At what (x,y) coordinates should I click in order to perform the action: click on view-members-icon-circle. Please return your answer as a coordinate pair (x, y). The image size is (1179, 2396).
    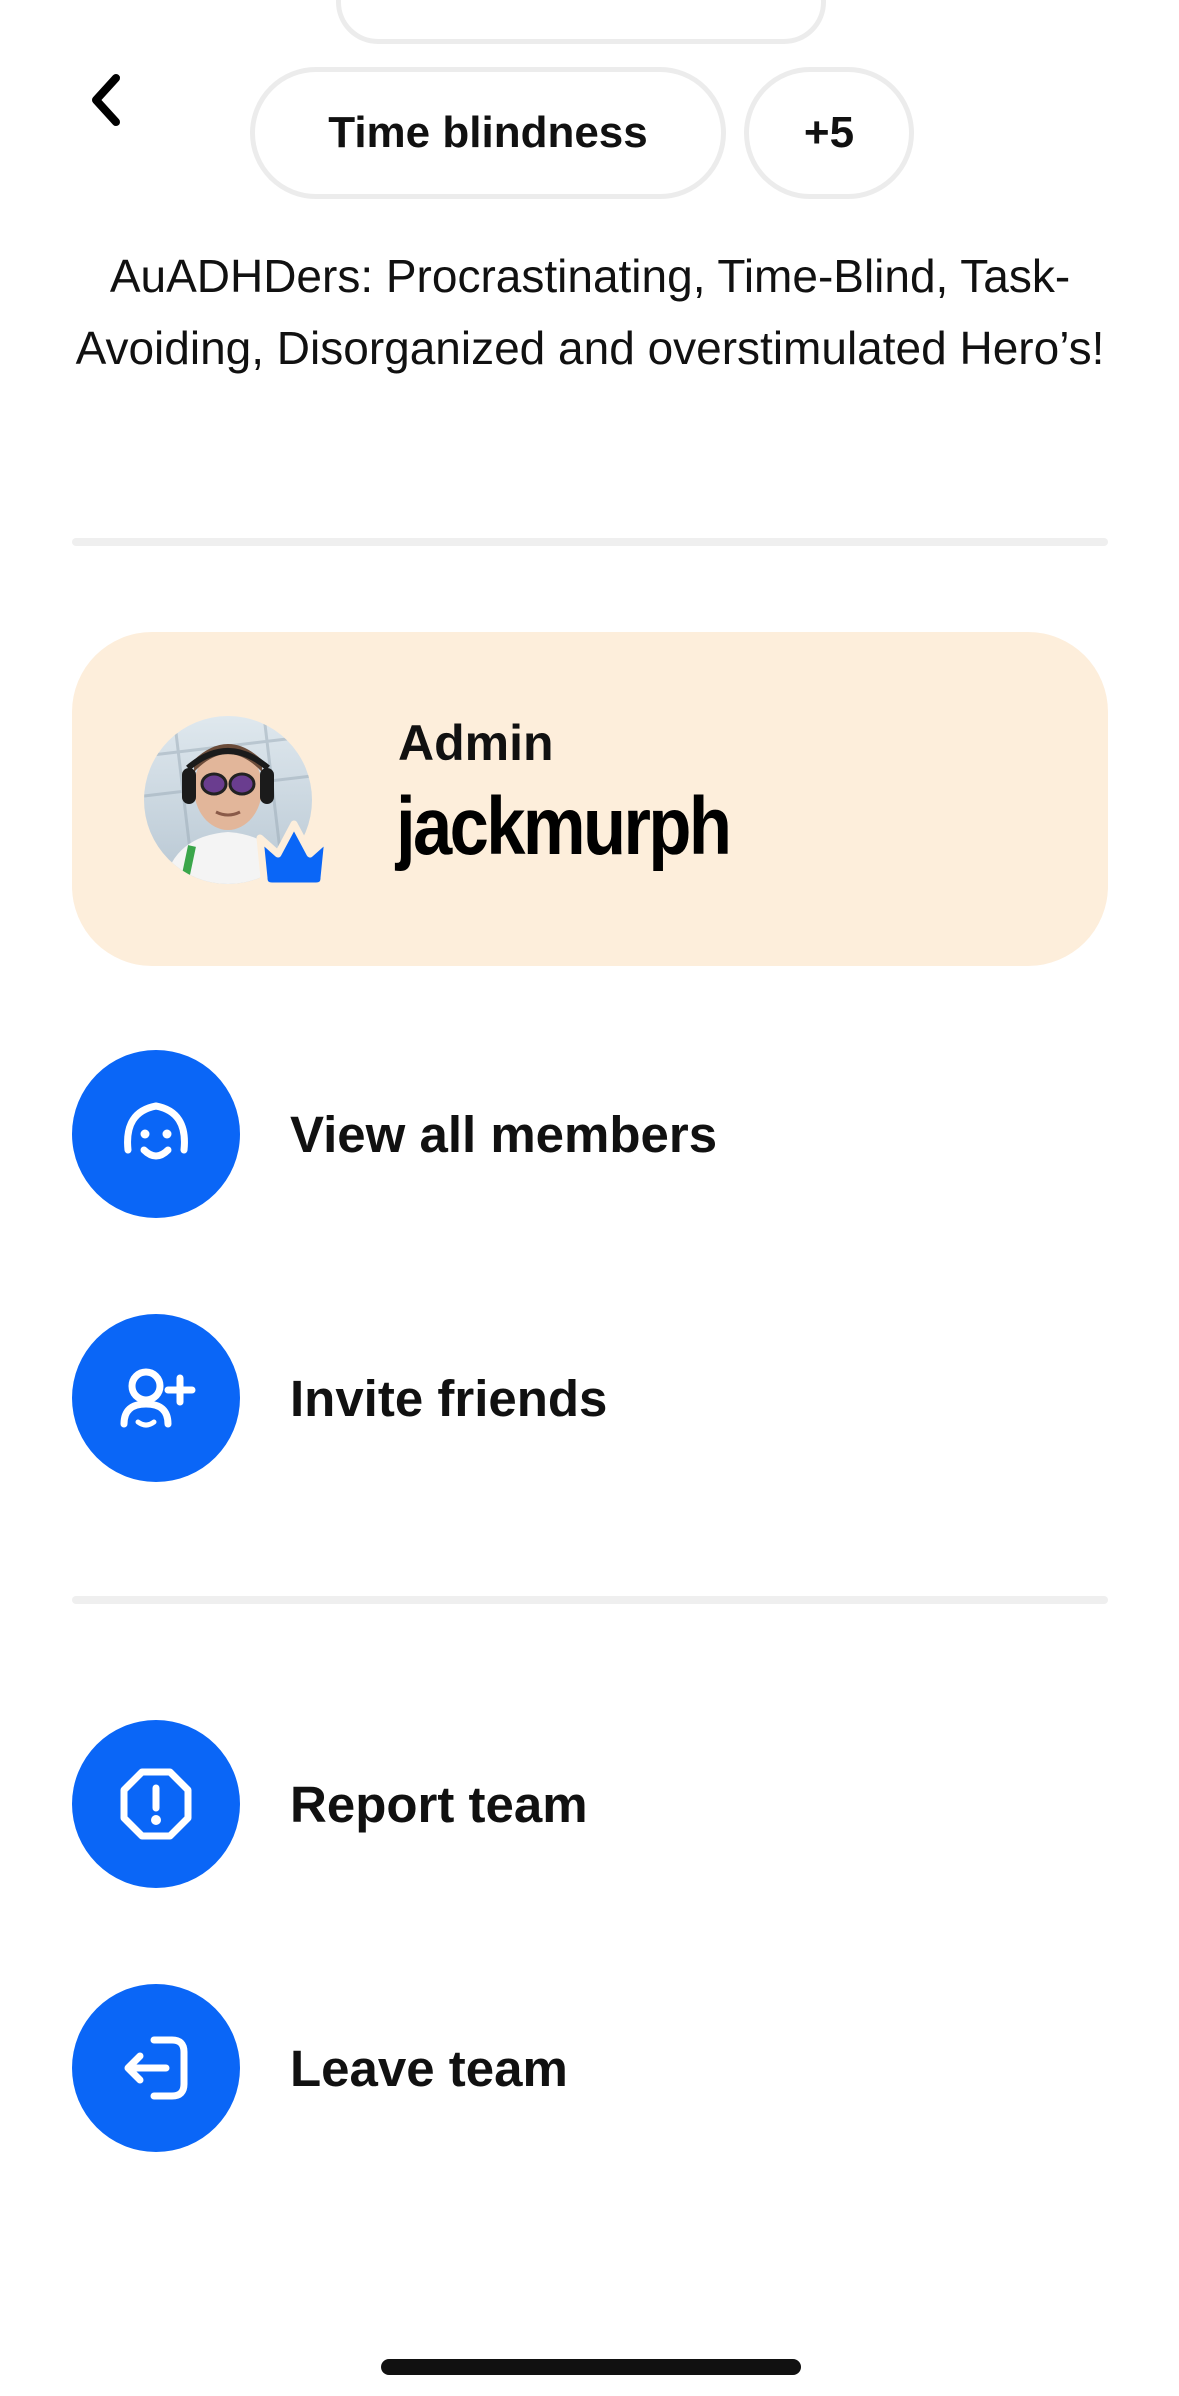
    Looking at the image, I should click on (156, 1134).